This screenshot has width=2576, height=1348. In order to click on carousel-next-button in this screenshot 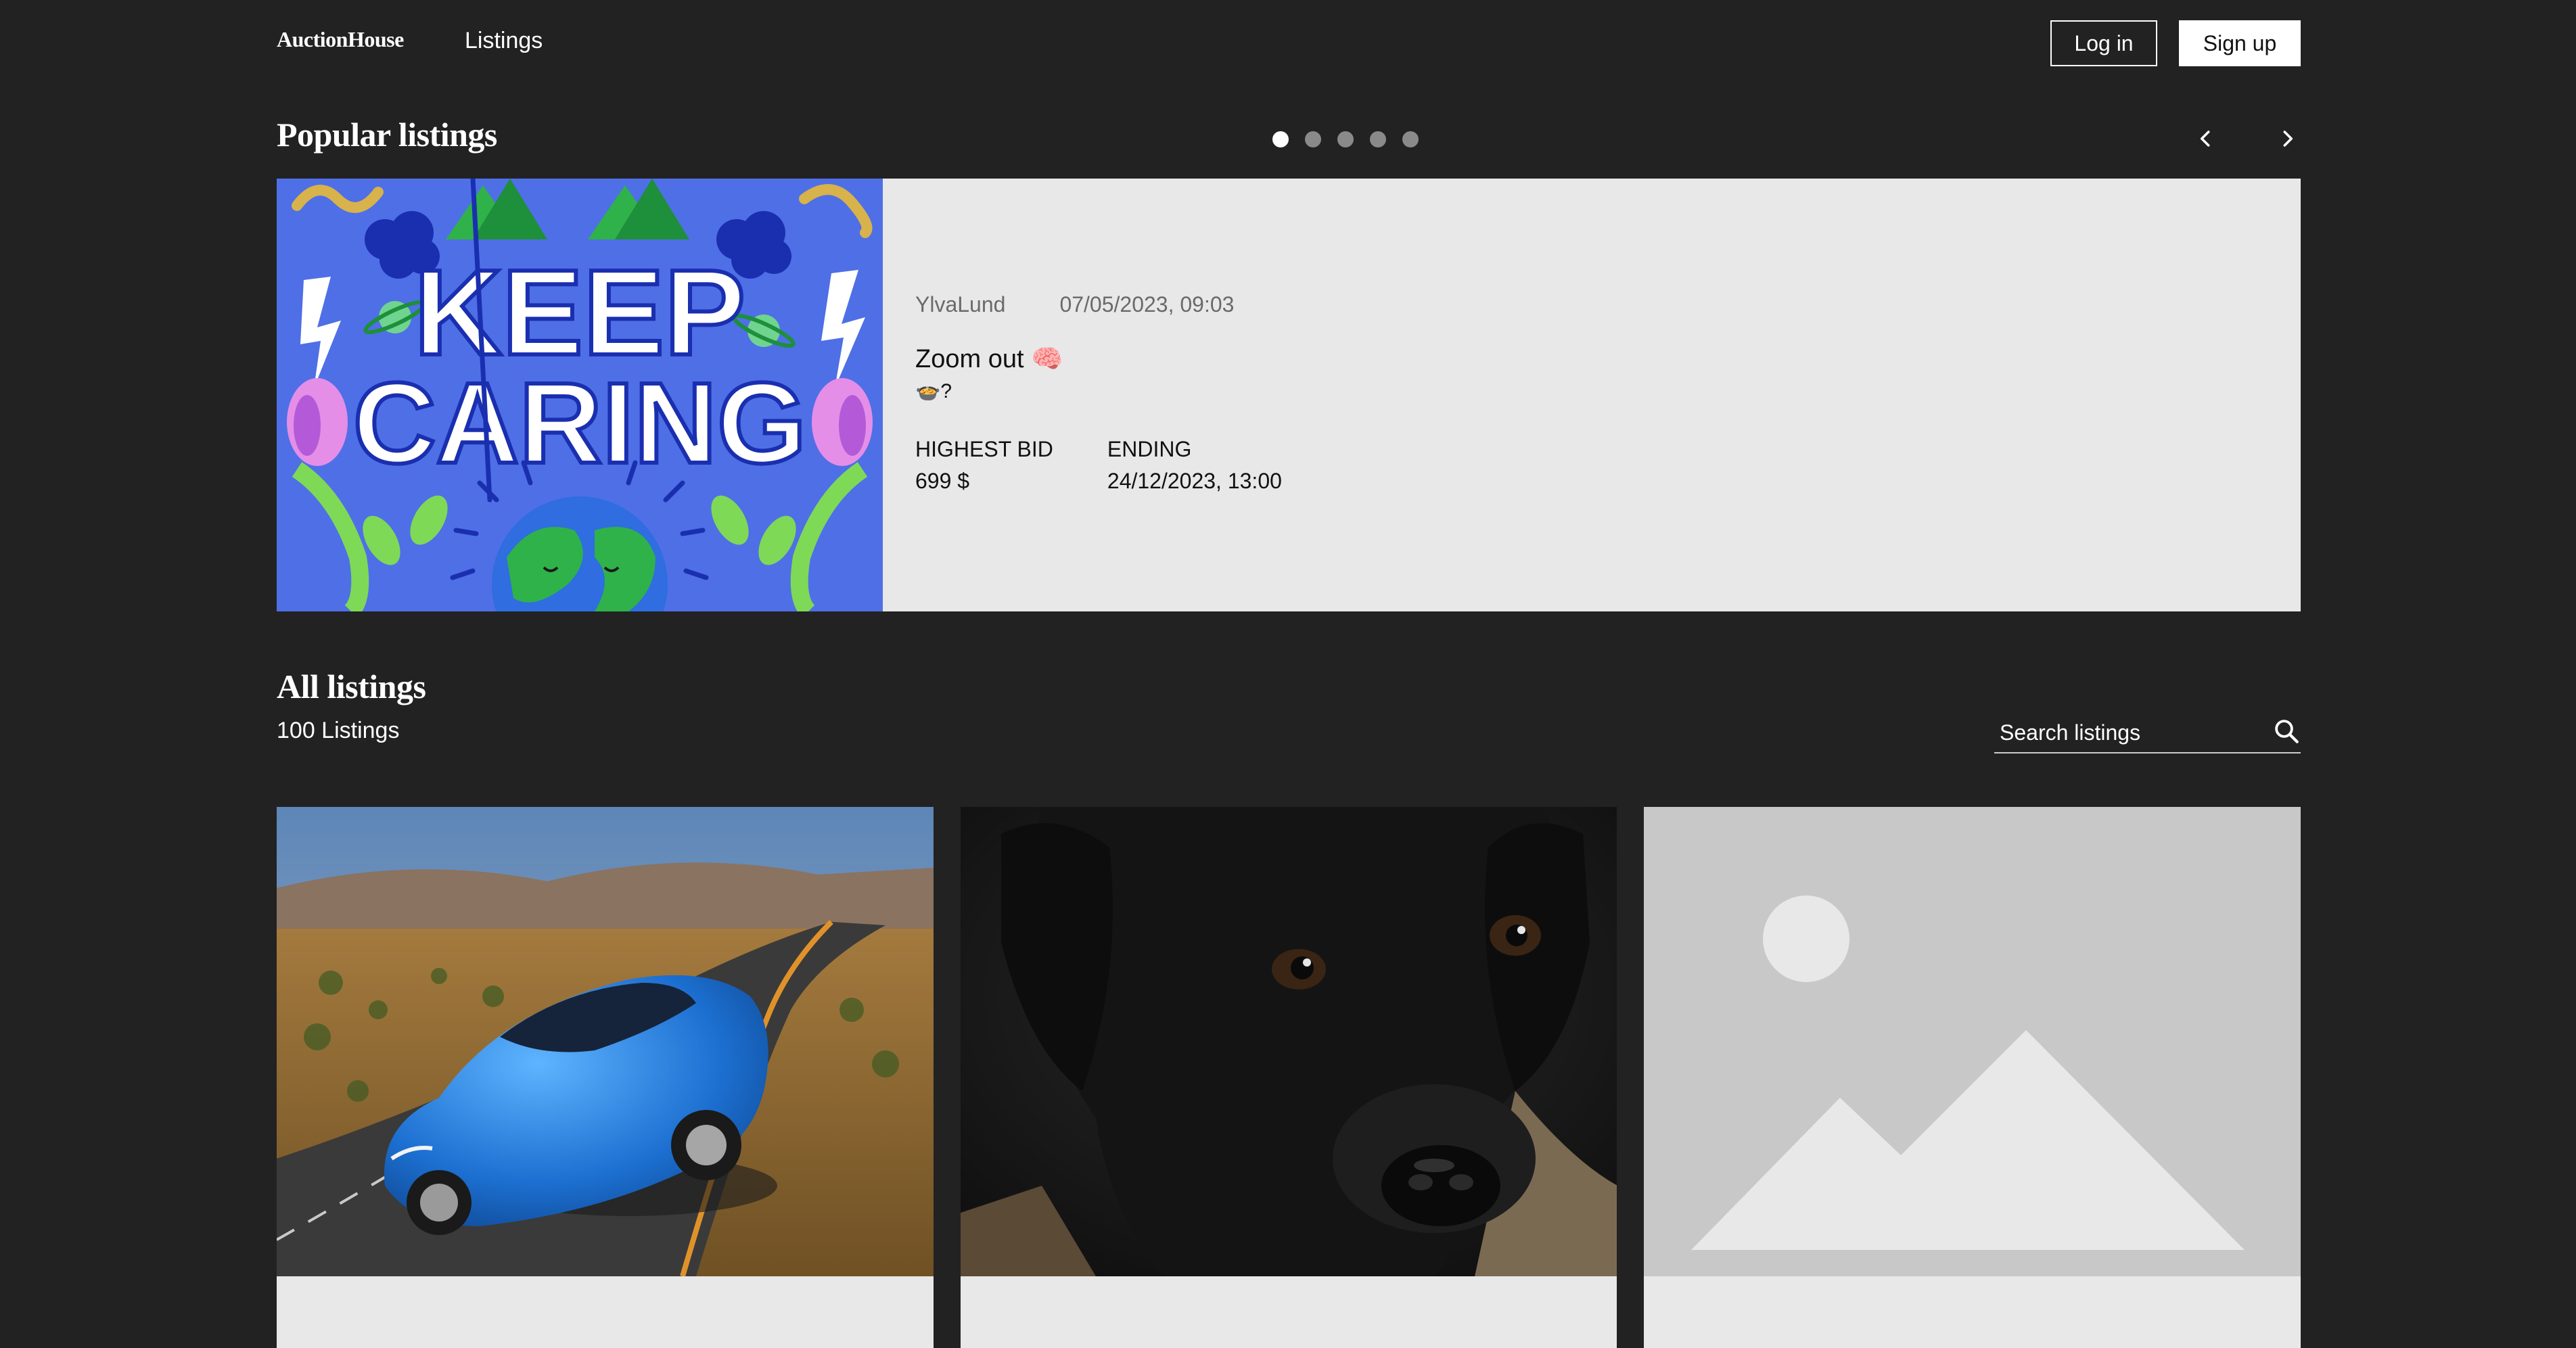, I will do `click(2287, 139)`.